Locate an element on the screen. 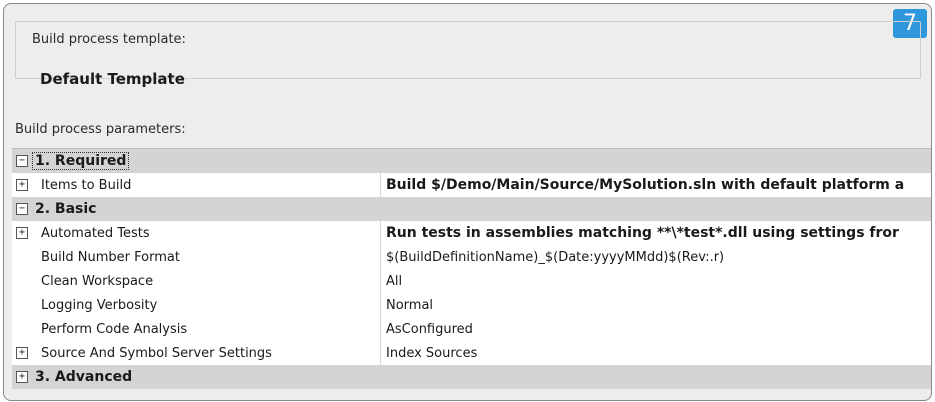 The image size is (935, 402). property-name: Perform Code Analysis is located at coordinates (114, 329).